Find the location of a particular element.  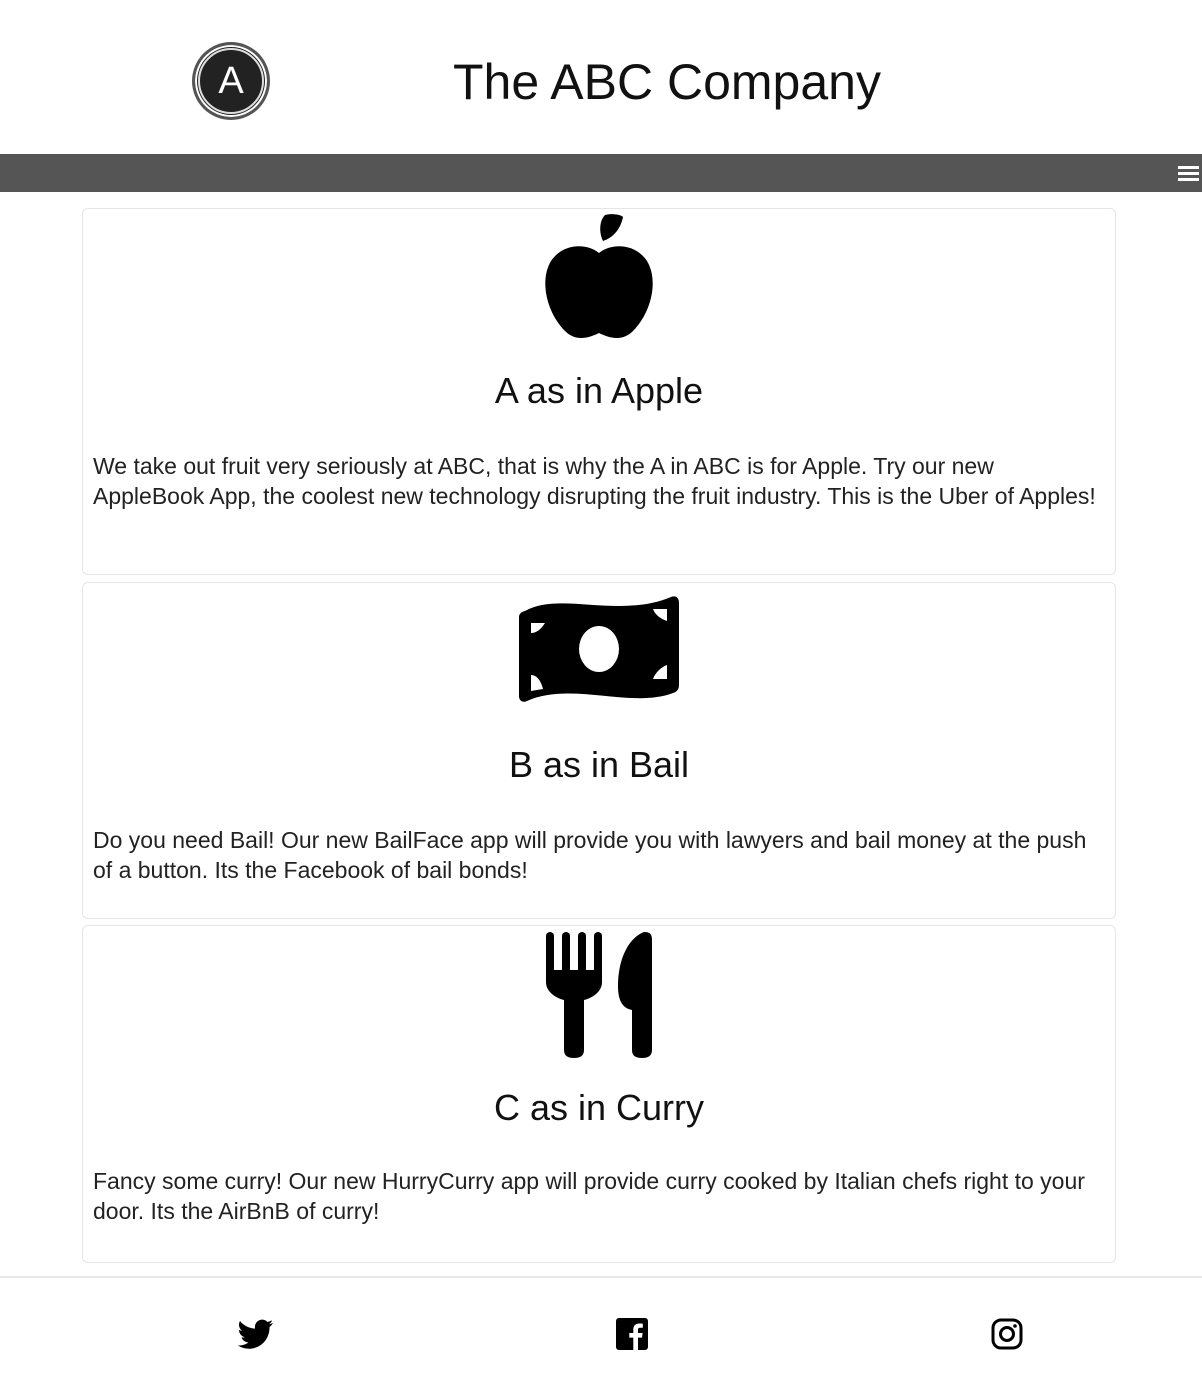

navigation-bar is located at coordinates (601, 173).